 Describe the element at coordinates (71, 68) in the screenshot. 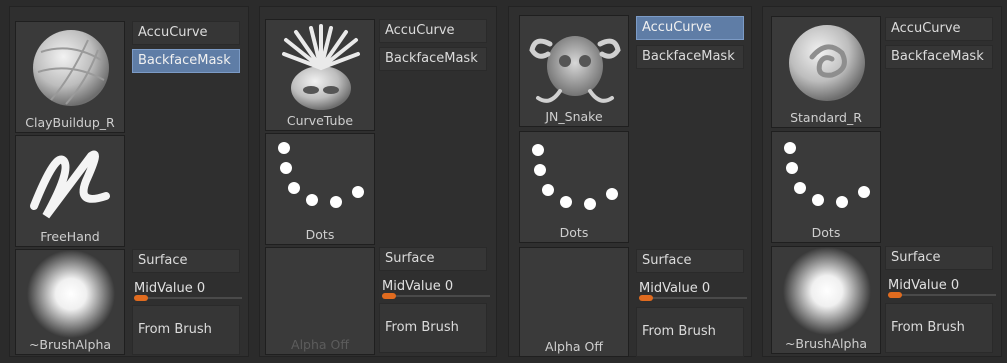

I see `clay-buildup-brush-icon` at that location.